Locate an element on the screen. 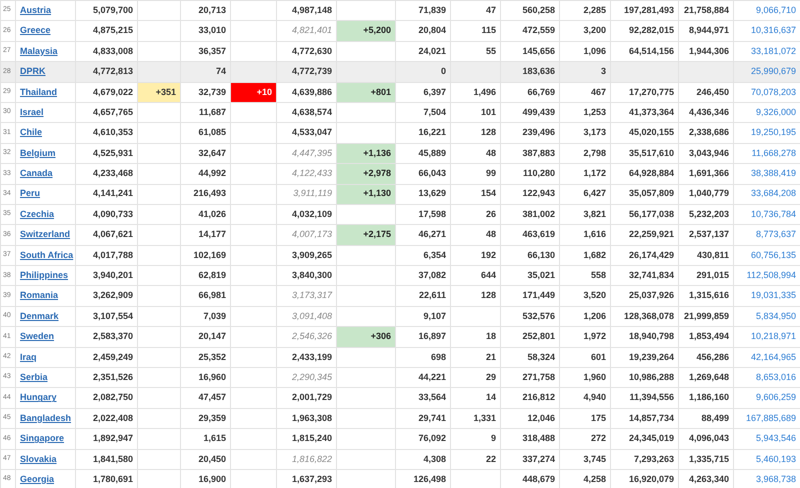  table-cell: 47,457 is located at coordinates (205, 398).